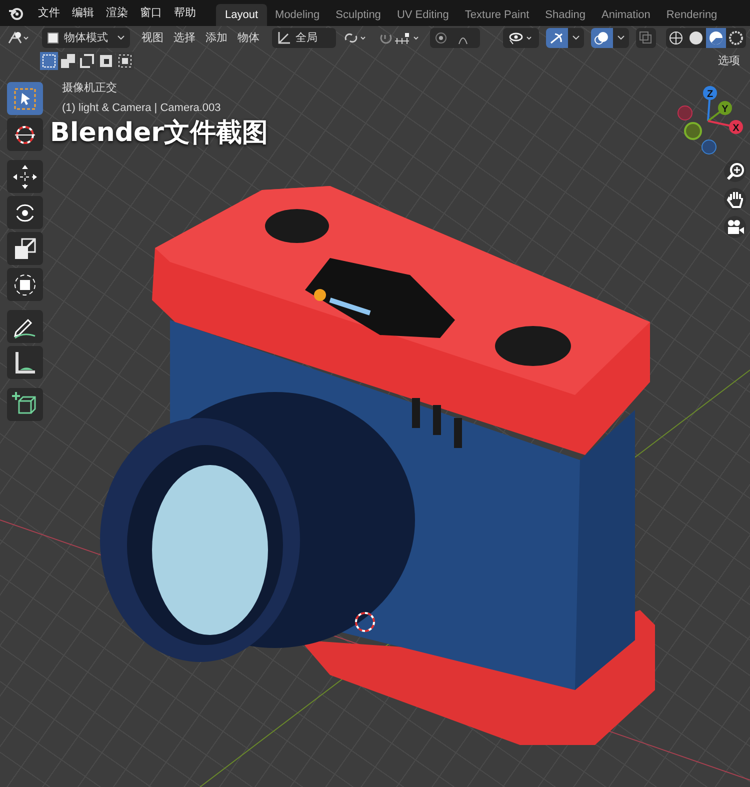  Describe the element at coordinates (455, 38) in the screenshot. I see `proportional-edit-button` at that location.